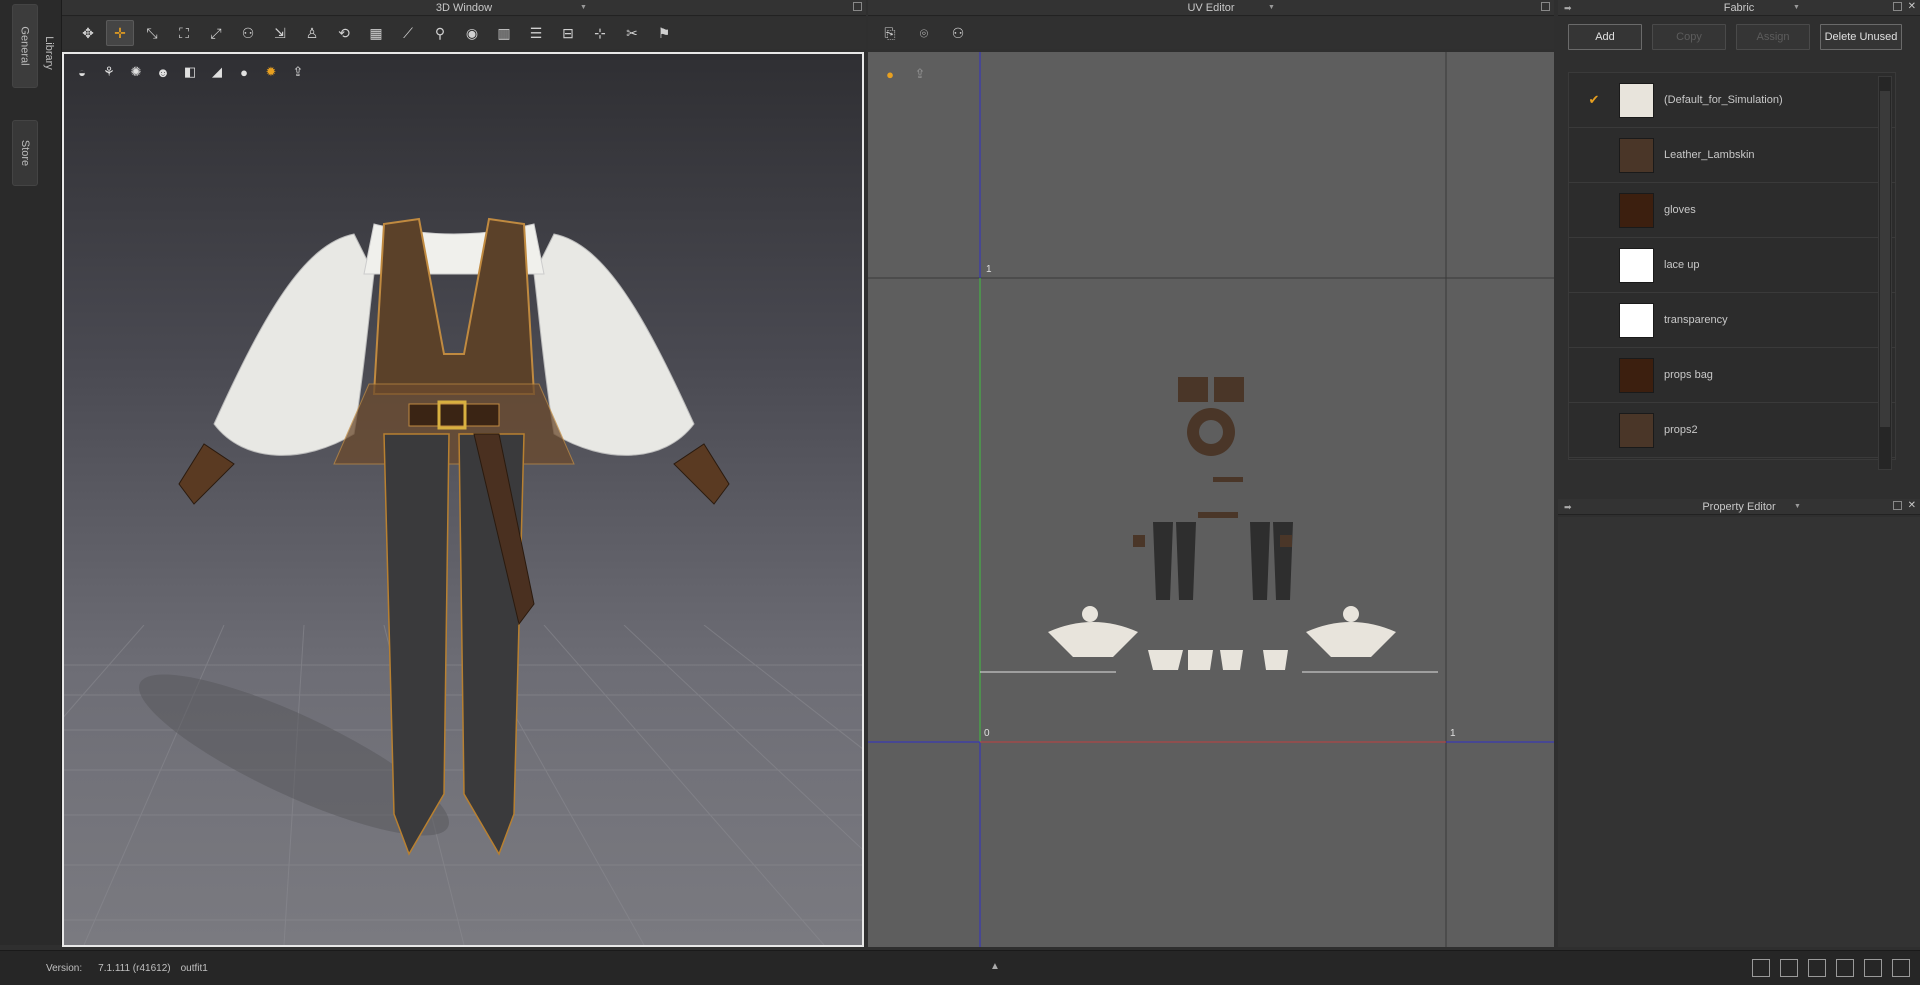  What do you see at coordinates (280, 33) in the screenshot?
I see `tack-icon: ⇲` at bounding box center [280, 33].